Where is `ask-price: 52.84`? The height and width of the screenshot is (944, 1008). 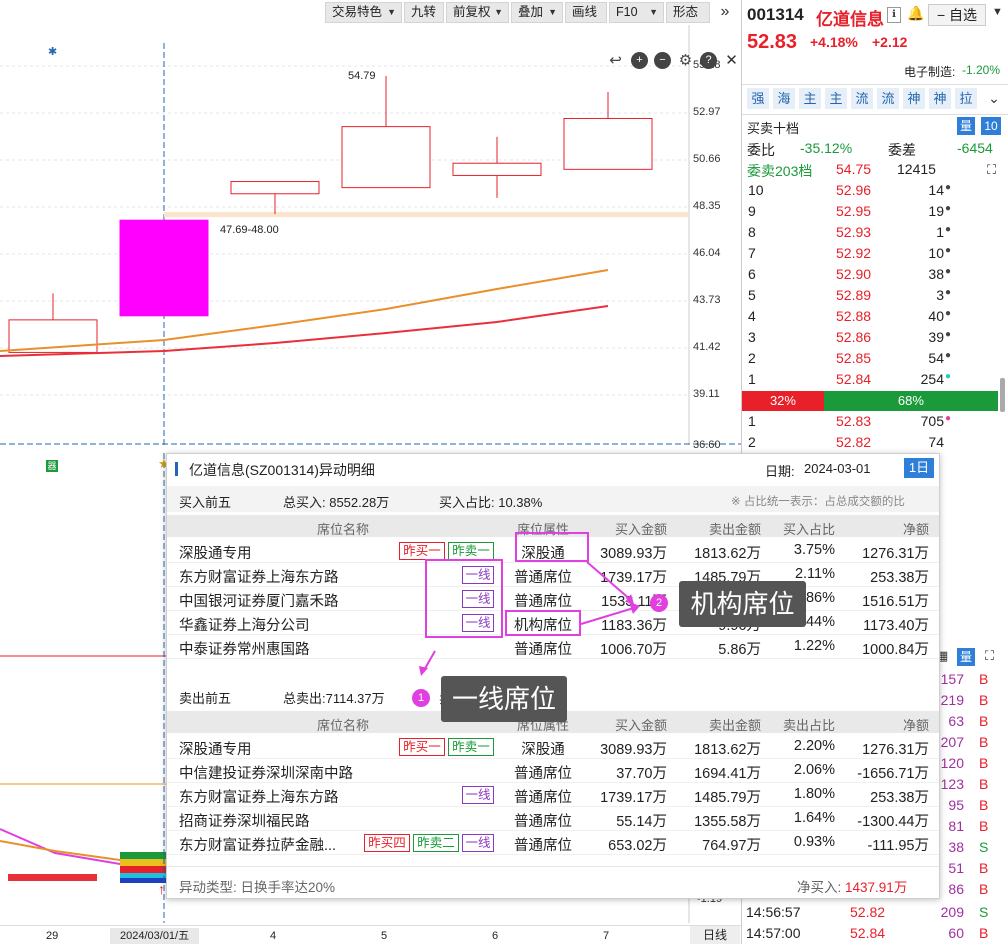 ask-price: 52.84 is located at coordinates (854, 379).